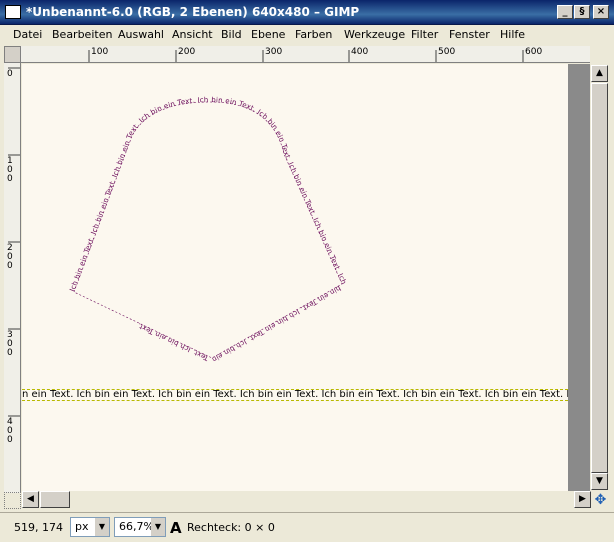 The height and width of the screenshot is (542, 614). I want to click on hruler-label-400: 400, so click(360, 52).